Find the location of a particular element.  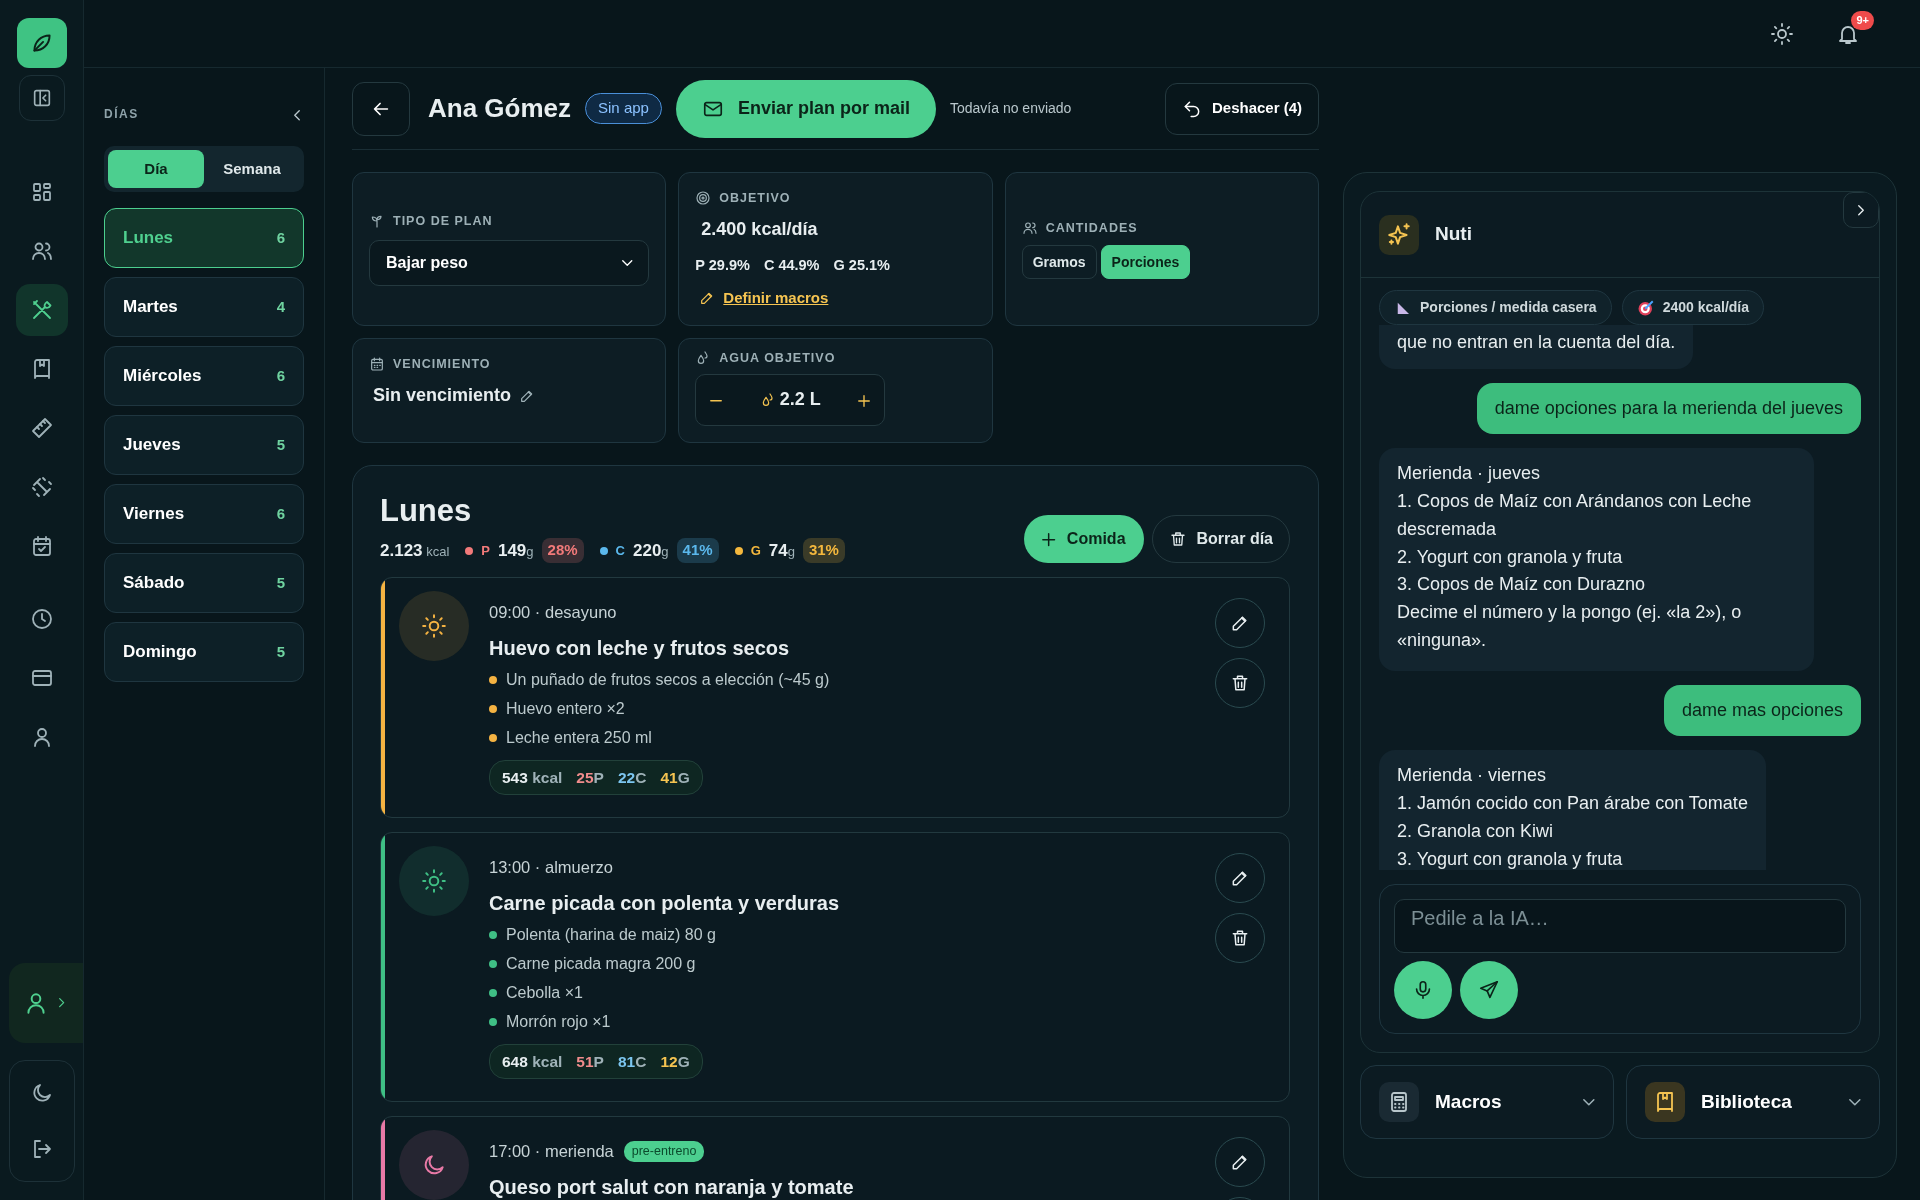

macro-total: 41G is located at coordinates (675, 778).